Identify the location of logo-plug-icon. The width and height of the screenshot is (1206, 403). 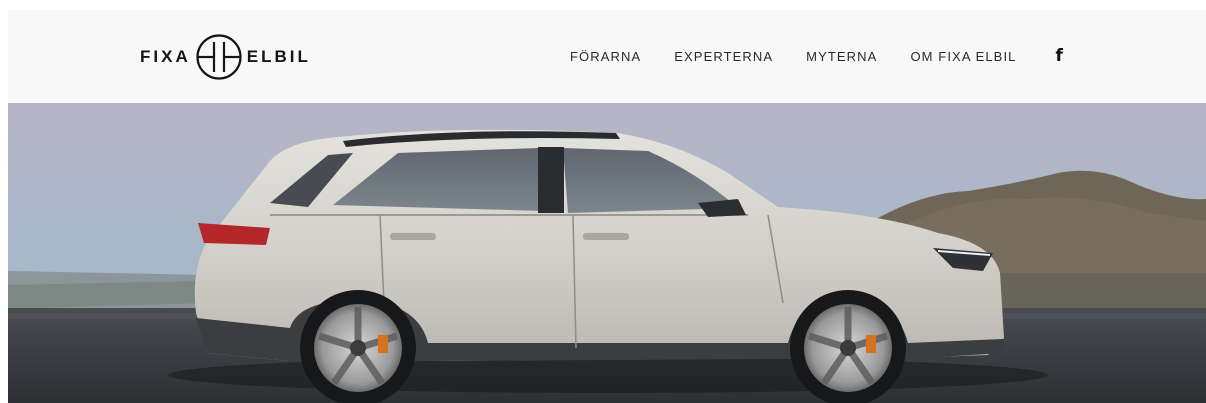
(219, 57).